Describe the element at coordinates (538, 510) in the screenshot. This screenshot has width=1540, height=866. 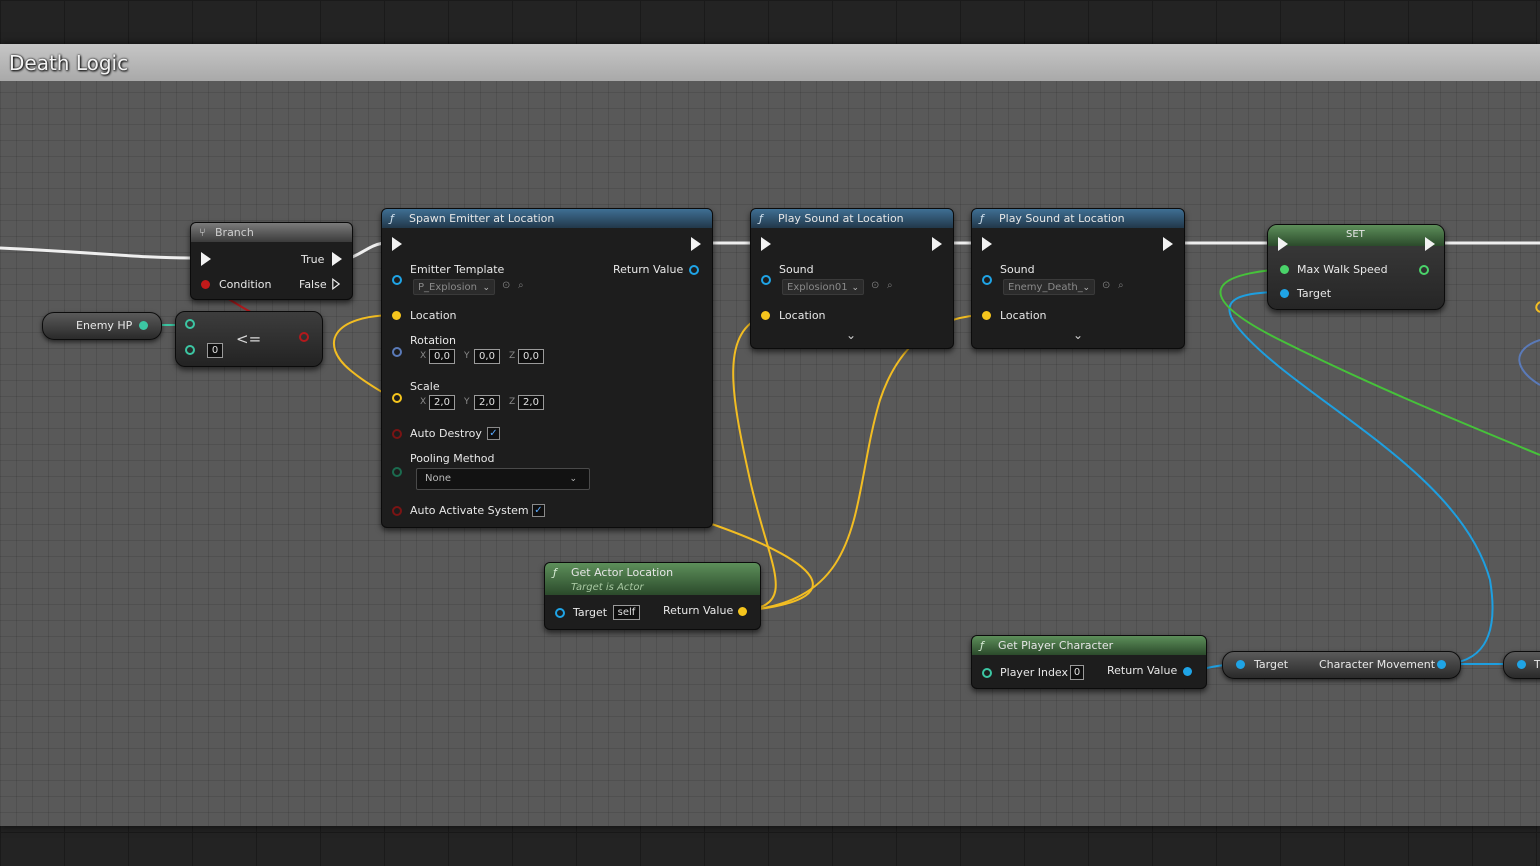
I see `spawn-auto-activate-checkbox: ✓` at that location.